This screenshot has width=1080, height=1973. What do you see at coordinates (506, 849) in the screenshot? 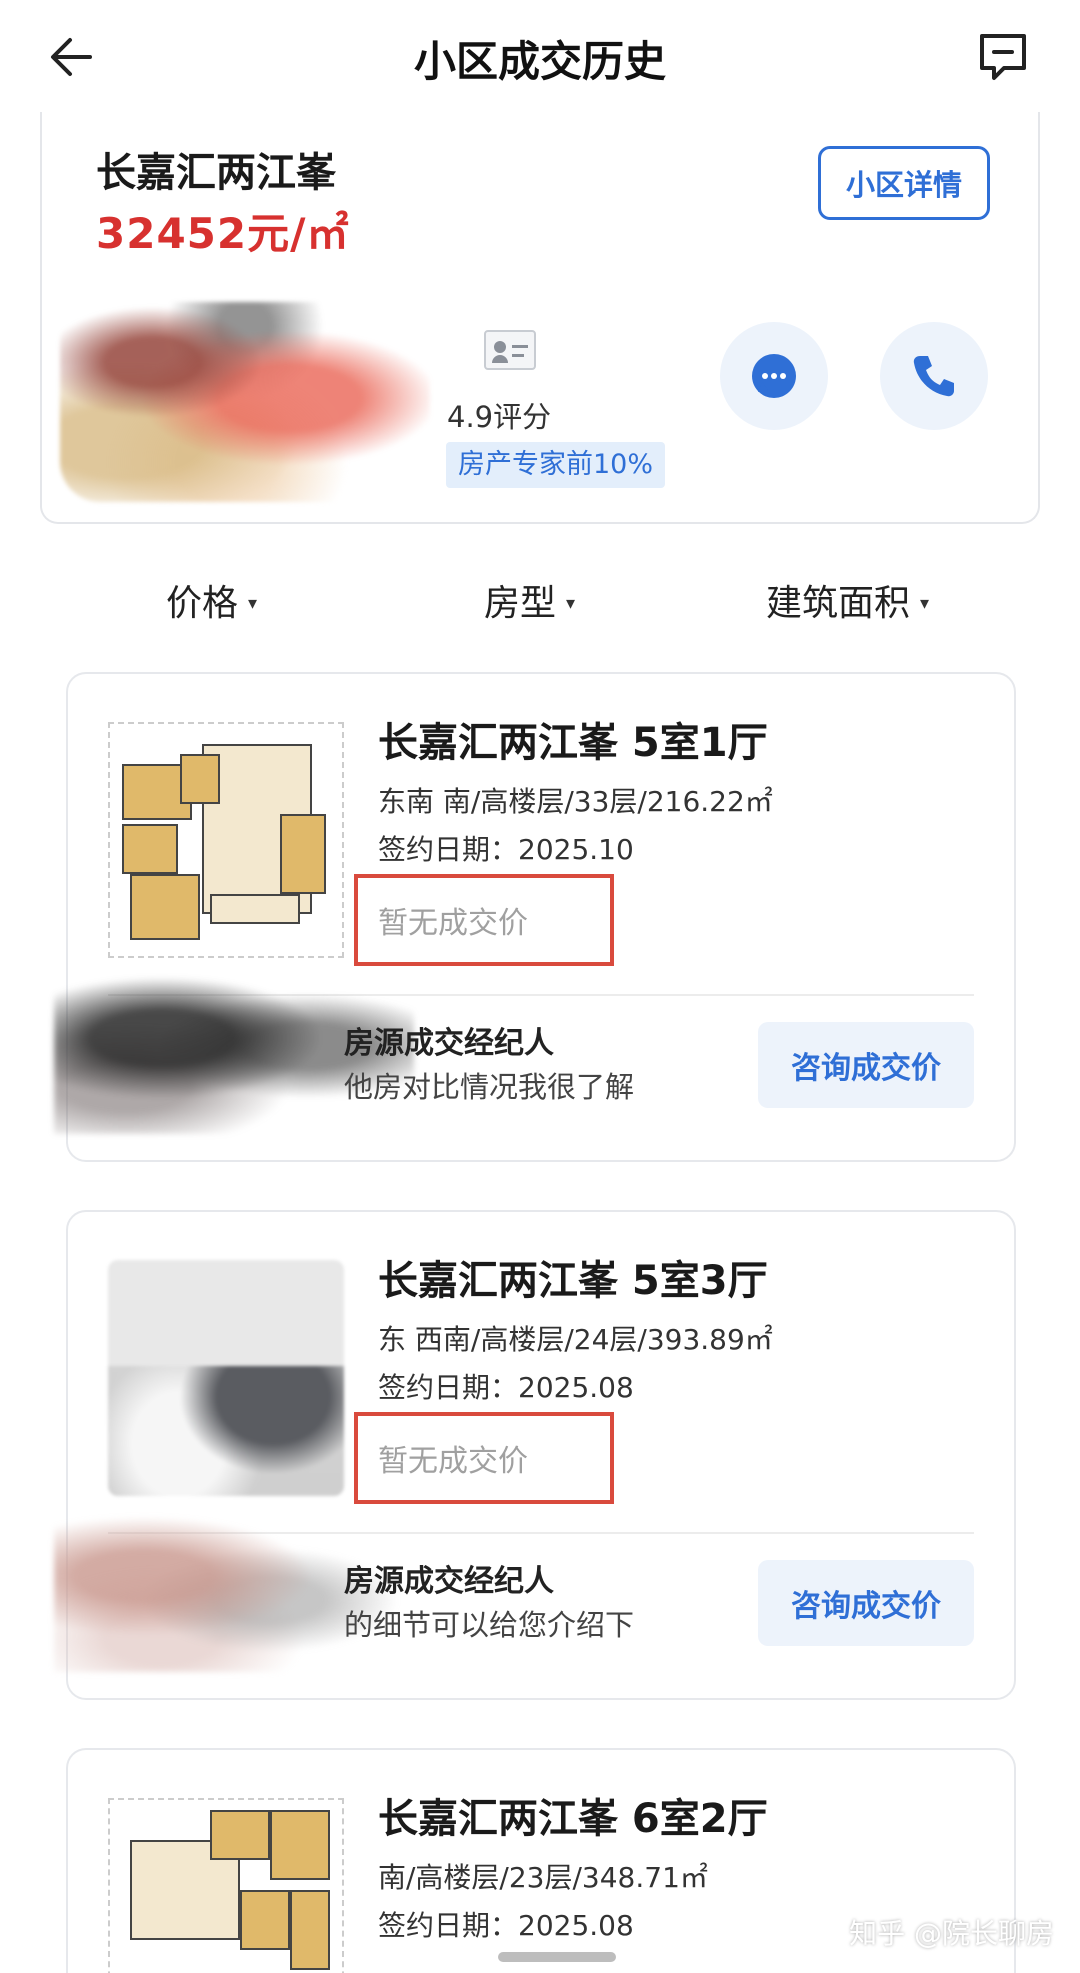
I see `sign-date: 签约日期：2025.10` at bounding box center [506, 849].